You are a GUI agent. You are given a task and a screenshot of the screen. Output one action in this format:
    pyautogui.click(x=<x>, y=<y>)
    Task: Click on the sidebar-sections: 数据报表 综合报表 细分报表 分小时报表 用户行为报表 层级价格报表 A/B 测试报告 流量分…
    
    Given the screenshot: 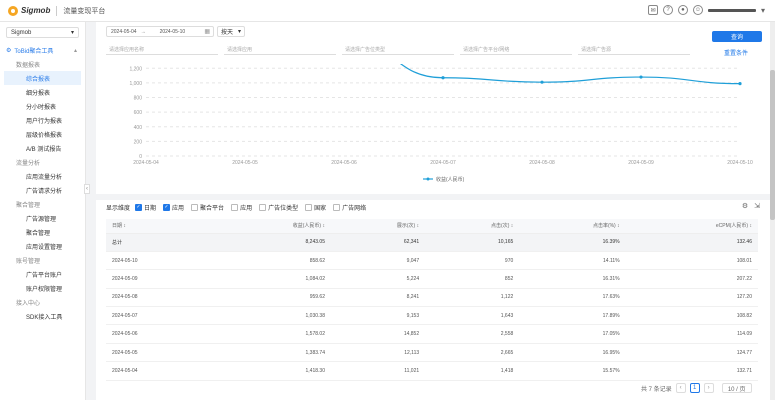 What is the action you would take?
    pyautogui.click(x=42, y=190)
    